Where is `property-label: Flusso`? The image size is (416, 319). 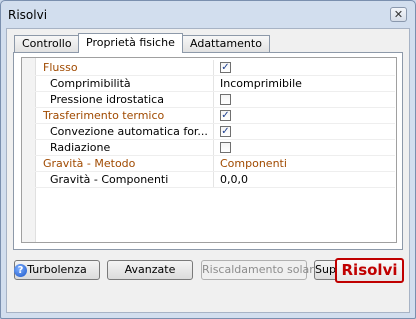 property-label: Flusso is located at coordinates (60, 67).